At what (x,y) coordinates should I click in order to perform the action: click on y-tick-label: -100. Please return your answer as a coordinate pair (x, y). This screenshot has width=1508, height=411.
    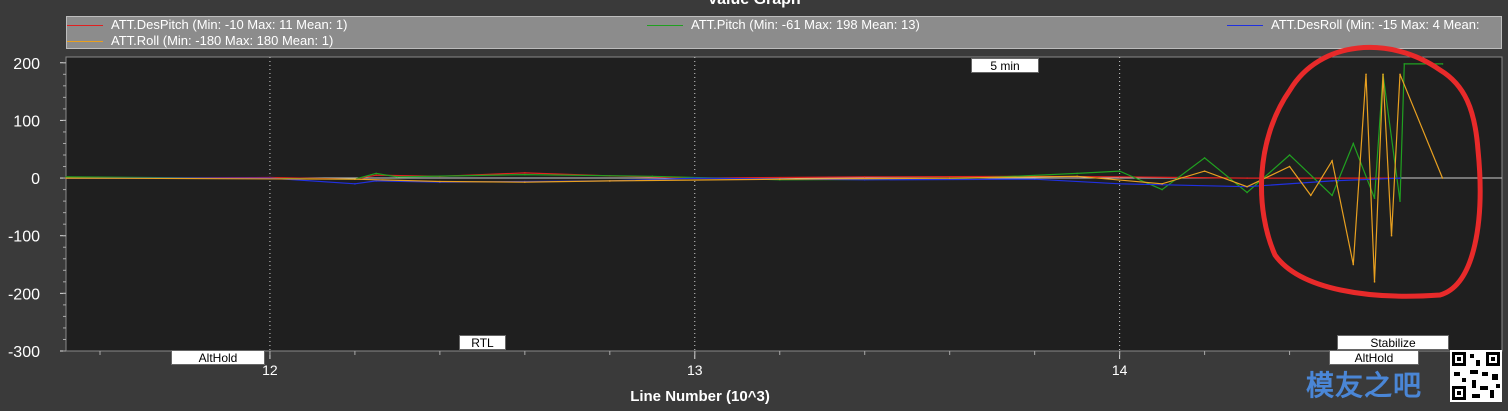
    Looking at the image, I should click on (24, 237).